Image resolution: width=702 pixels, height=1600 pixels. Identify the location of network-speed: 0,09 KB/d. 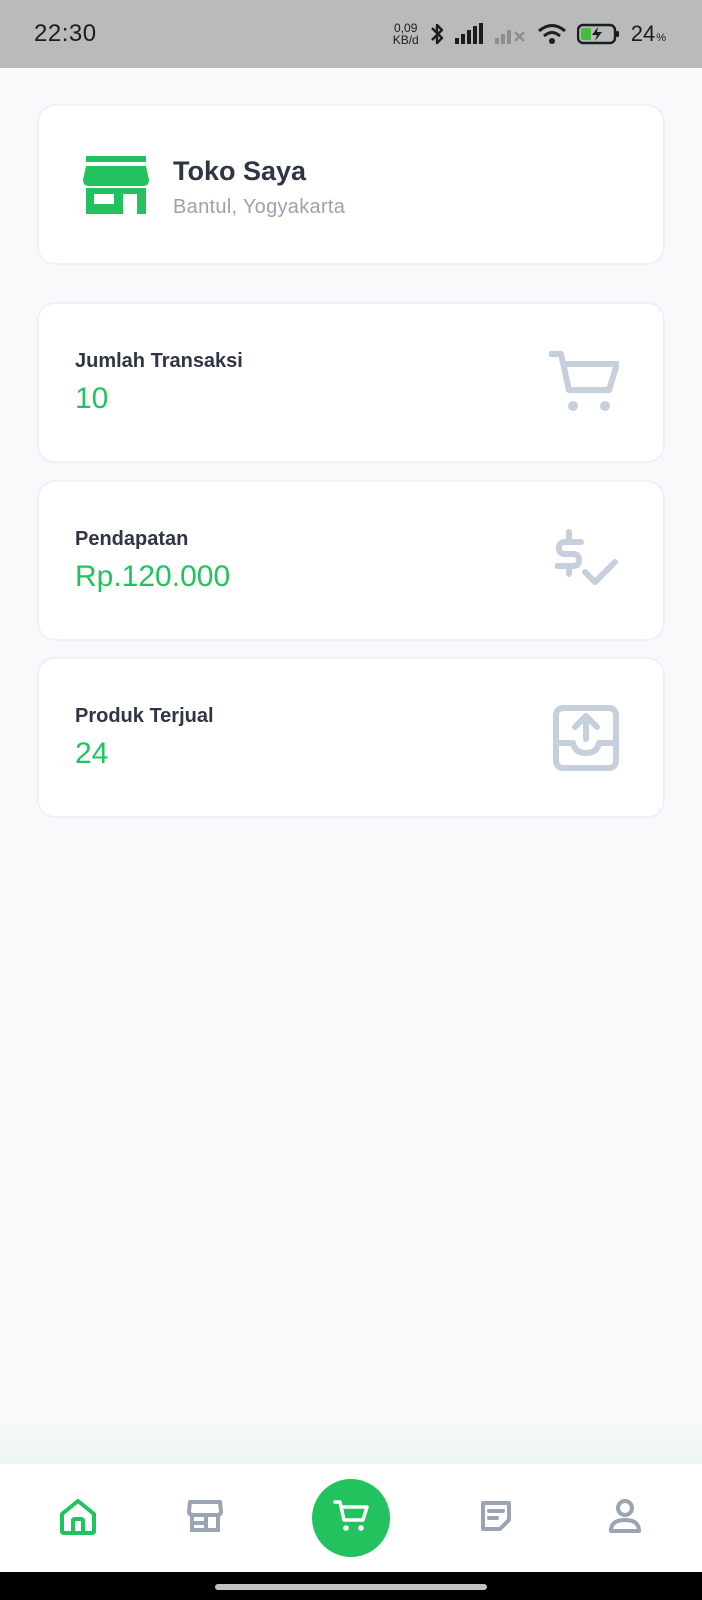
(406, 34).